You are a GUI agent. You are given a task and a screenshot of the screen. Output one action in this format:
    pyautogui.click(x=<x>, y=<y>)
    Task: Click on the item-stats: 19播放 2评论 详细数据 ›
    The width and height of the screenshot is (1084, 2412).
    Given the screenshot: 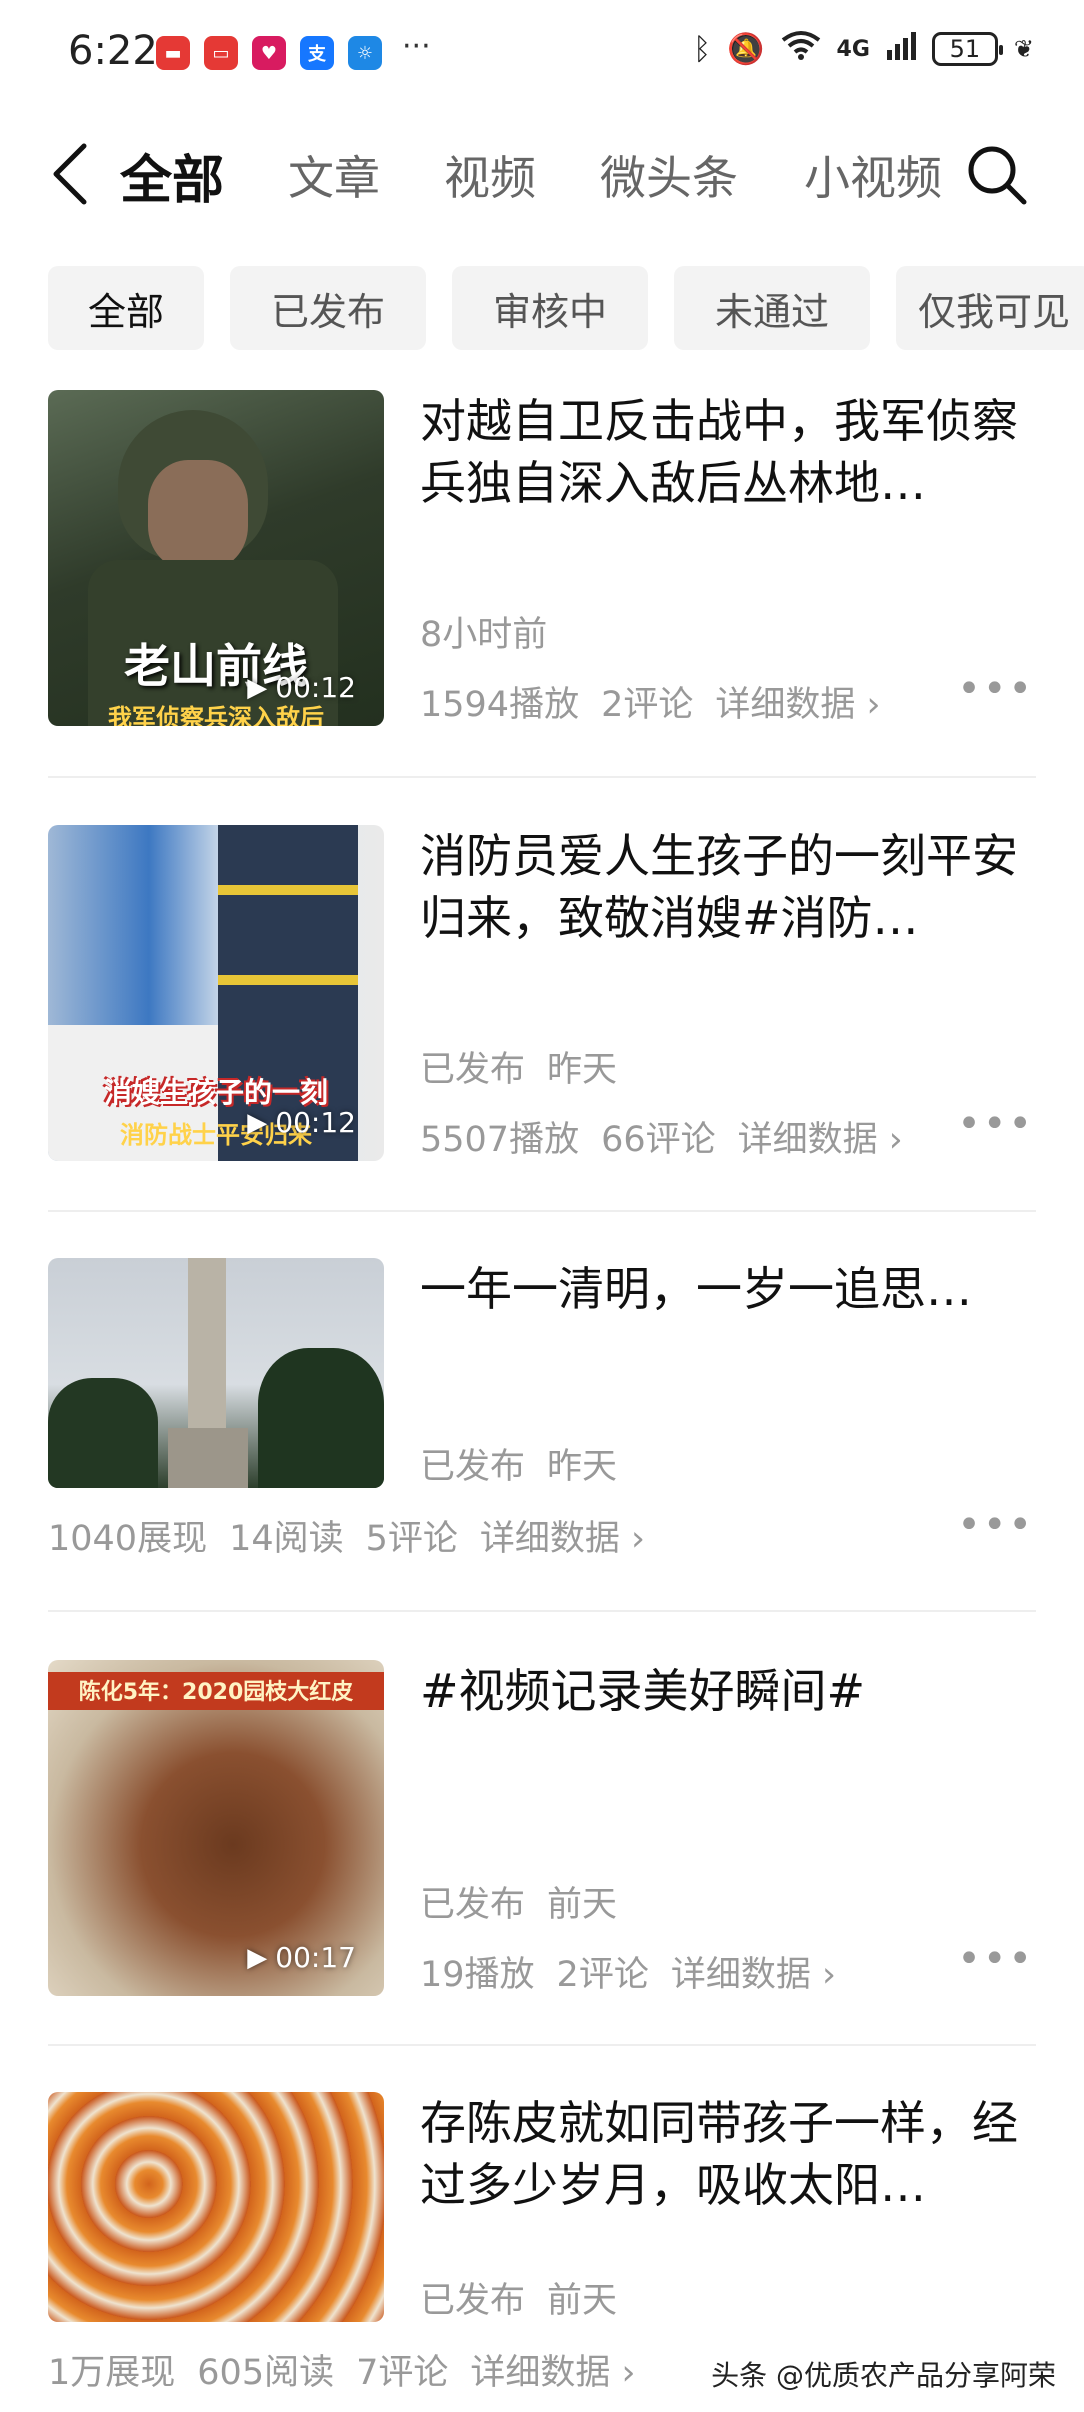 What is the action you would take?
    pyautogui.click(x=639, y=1971)
    